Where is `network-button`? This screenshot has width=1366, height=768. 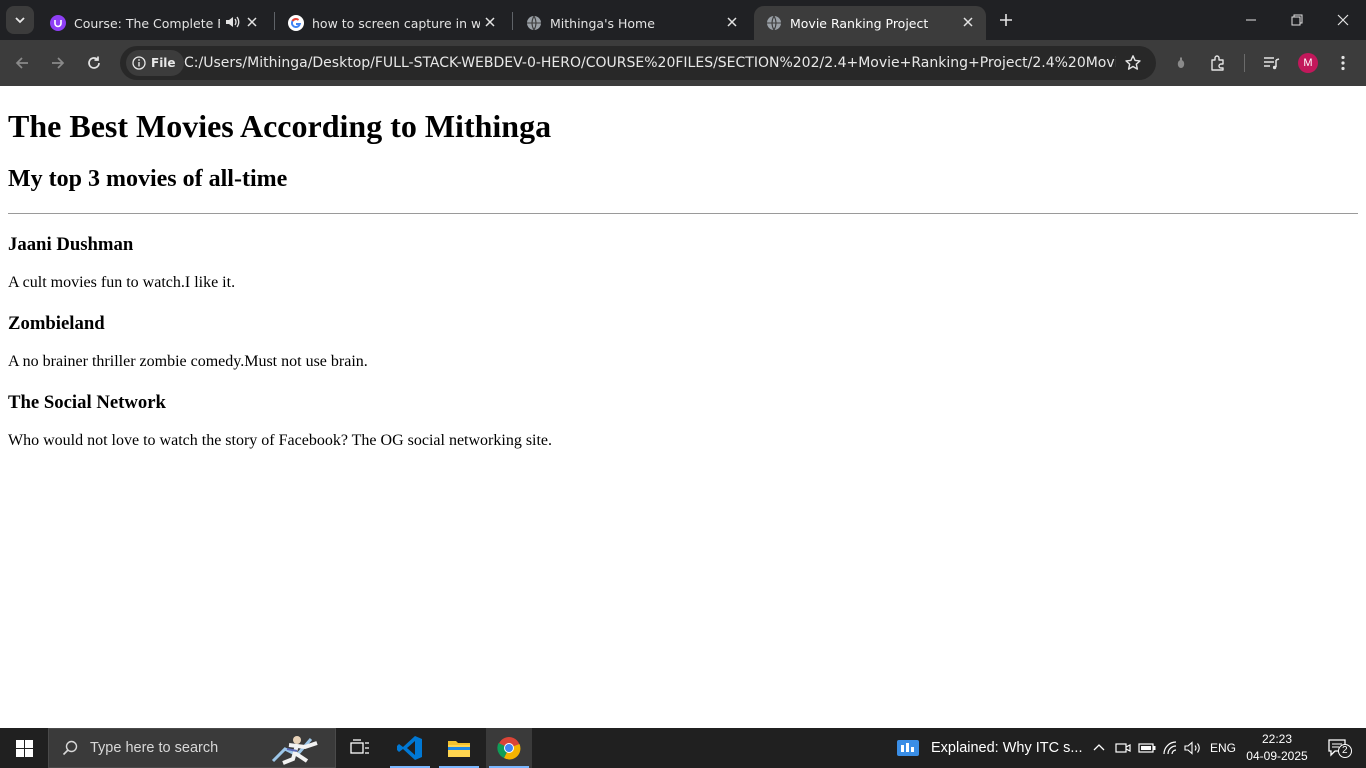 network-button is located at coordinates (1171, 748).